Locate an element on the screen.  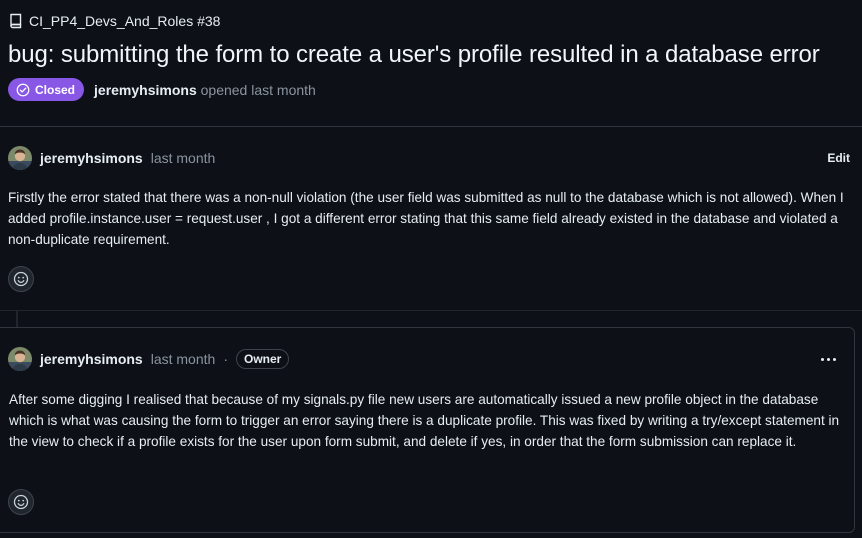
repo-icon is located at coordinates (16, 21).